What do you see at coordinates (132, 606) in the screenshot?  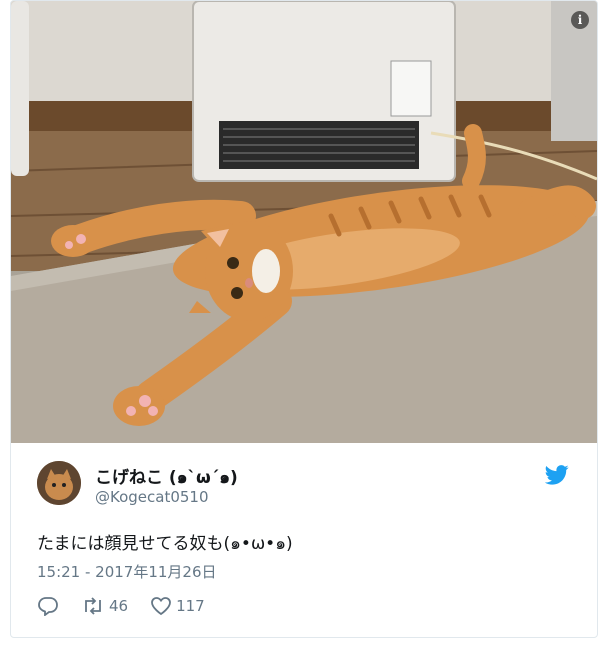 I see `tweet-actions: 46 117` at bounding box center [132, 606].